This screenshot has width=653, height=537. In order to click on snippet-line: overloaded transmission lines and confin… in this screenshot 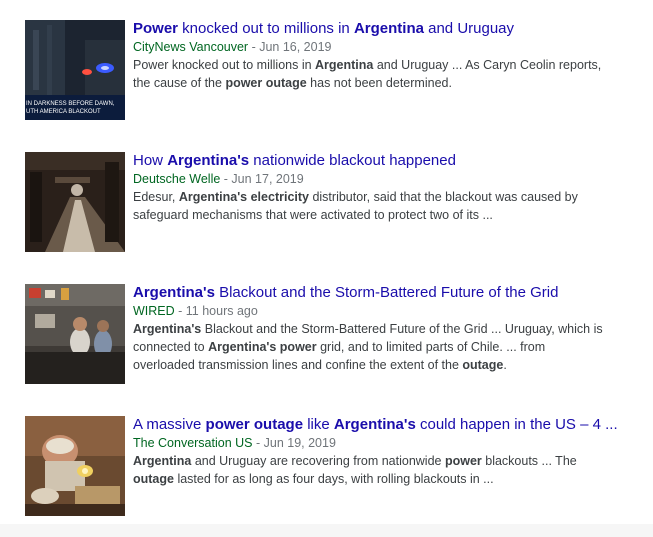, I will do `click(388, 365)`.